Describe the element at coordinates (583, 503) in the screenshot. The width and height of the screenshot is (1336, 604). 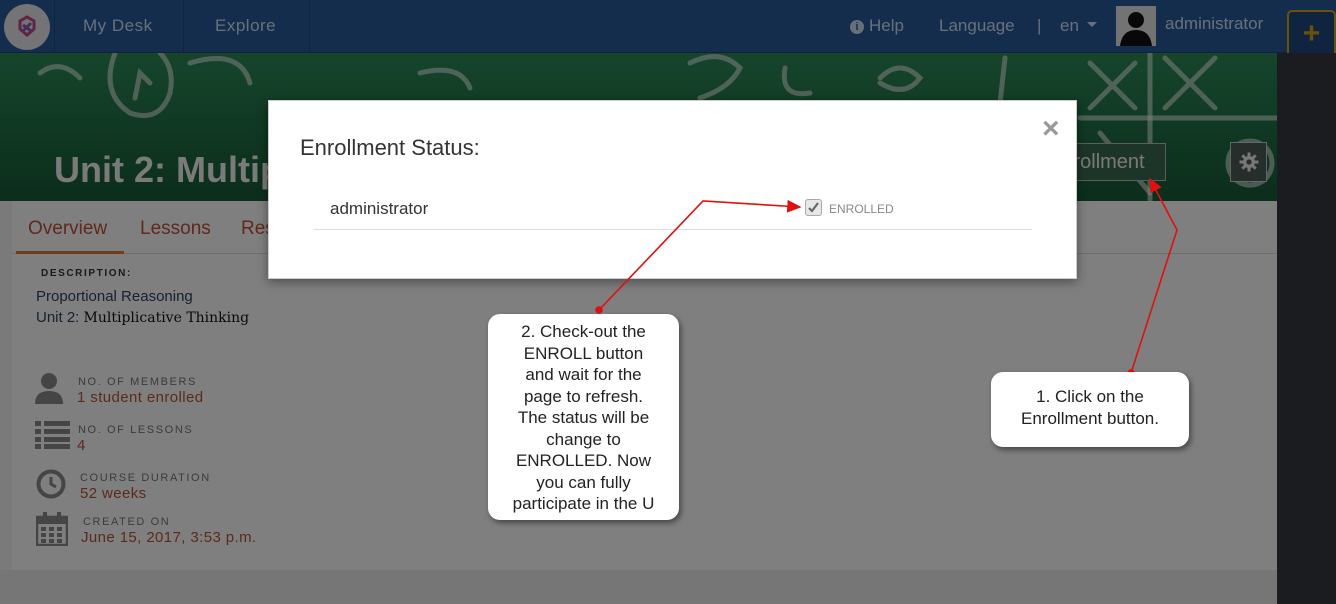
I see `callout-line: participate in the U` at that location.